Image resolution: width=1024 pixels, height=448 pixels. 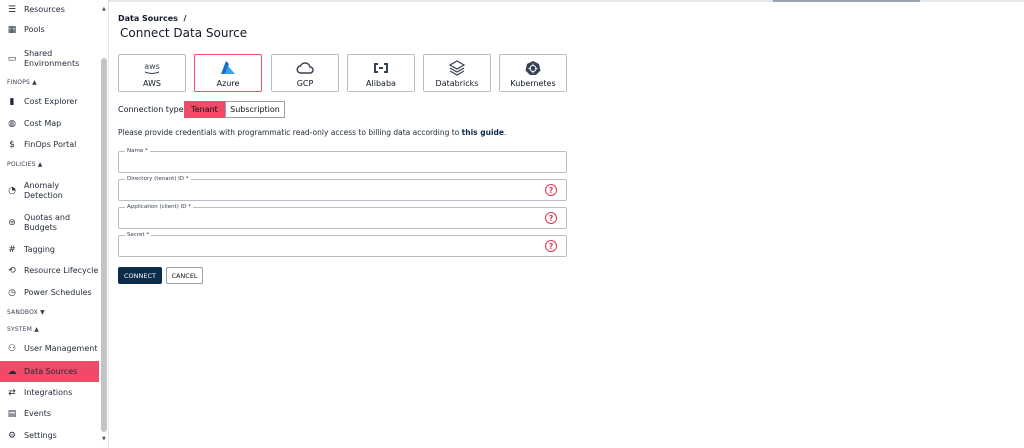 What do you see at coordinates (12, 271) in the screenshot?
I see `lifecycle-icon: ⟲` at bounding box center [12, 271].